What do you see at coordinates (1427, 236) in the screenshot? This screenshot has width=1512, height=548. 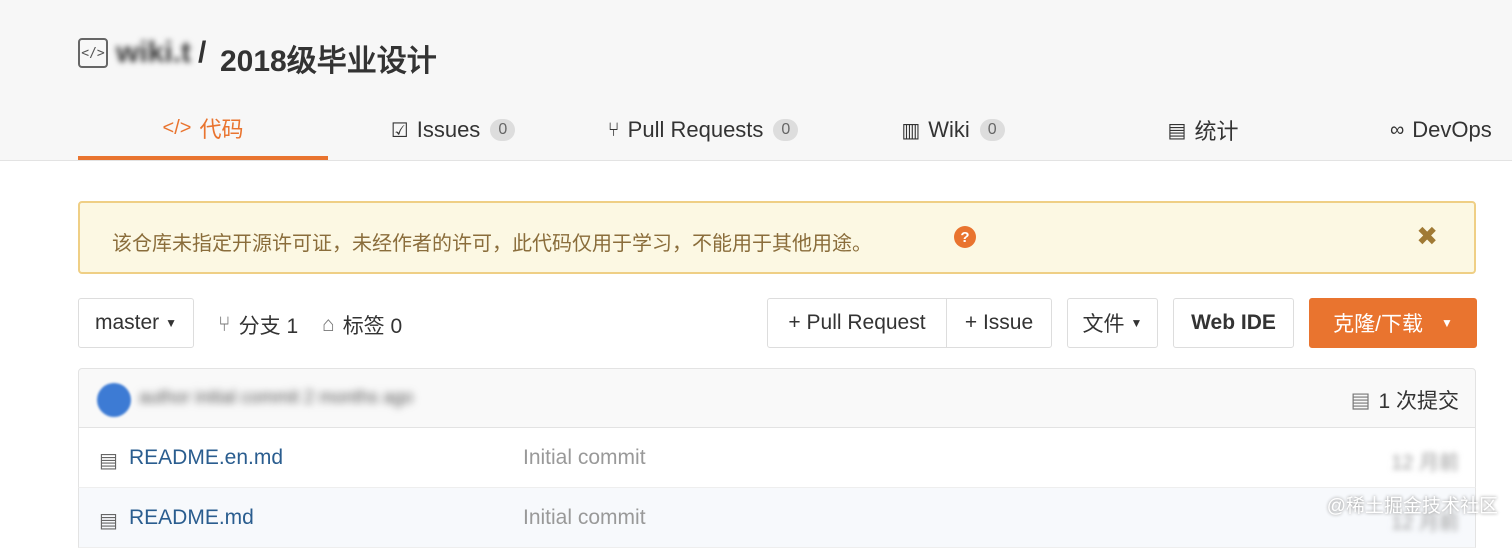 I see `close-icon: ✖` at bounding box center [1427, 236].